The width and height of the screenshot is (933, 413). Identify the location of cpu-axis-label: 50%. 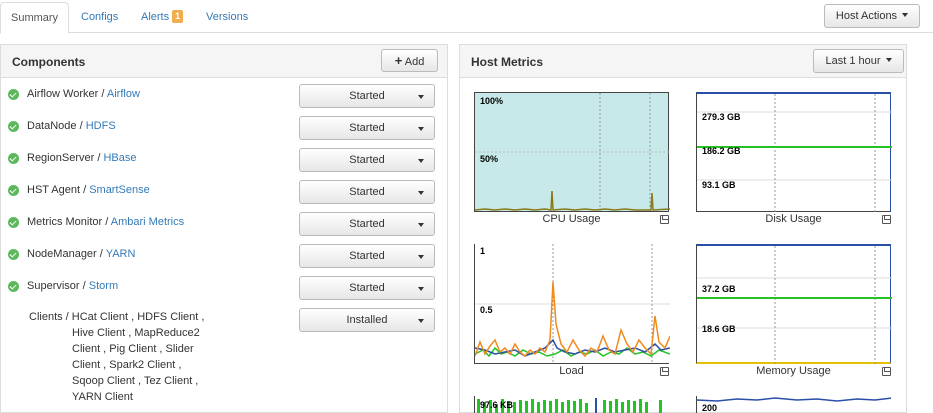
(489, 159).